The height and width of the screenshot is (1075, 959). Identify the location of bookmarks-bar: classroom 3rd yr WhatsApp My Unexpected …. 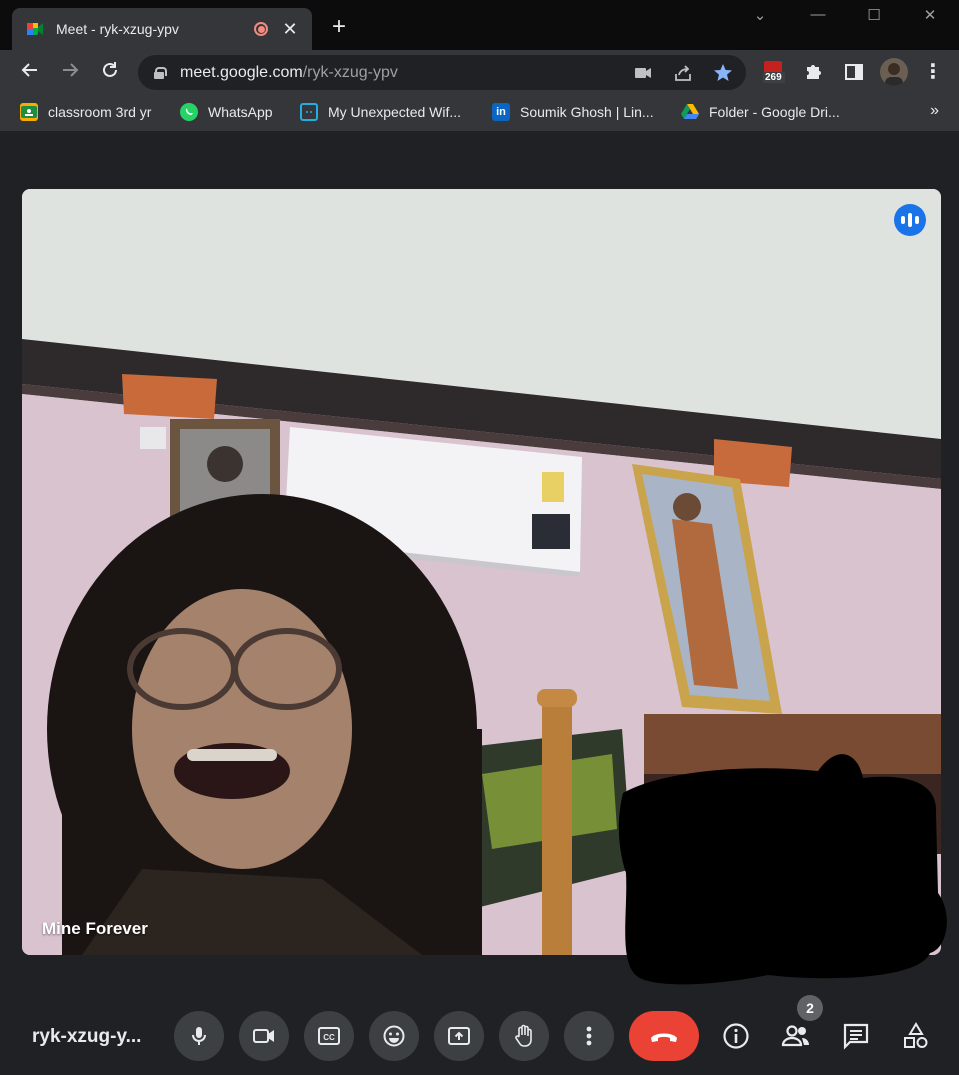
(479, 113).